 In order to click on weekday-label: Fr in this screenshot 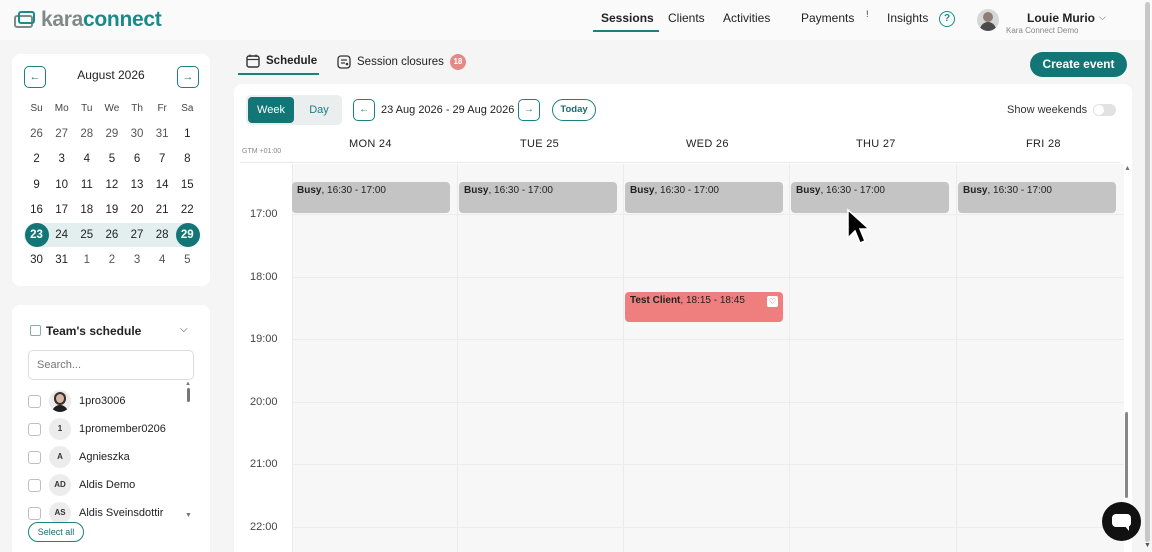, I will do `click(162, 108)`.